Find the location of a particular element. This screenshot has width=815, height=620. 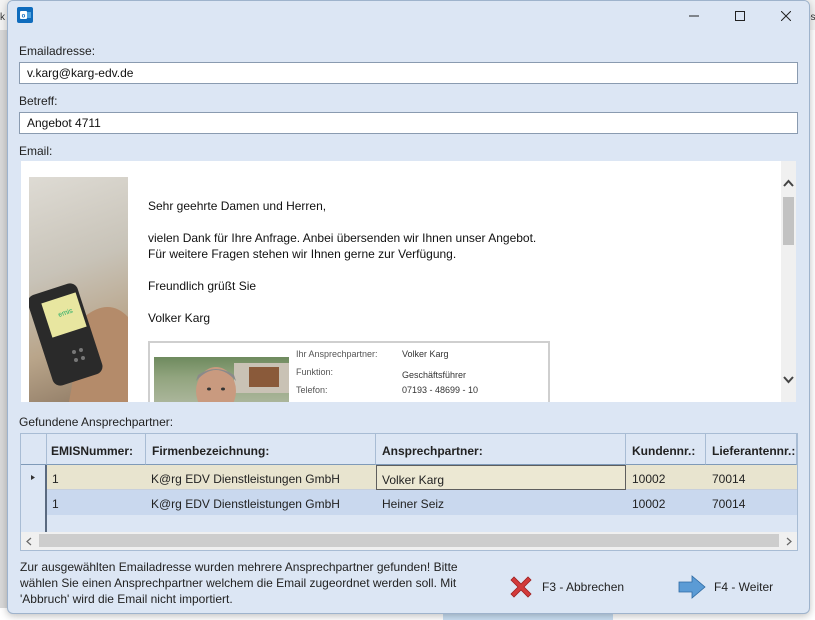

scroll-up-icon is located at coordinates (788, 183).